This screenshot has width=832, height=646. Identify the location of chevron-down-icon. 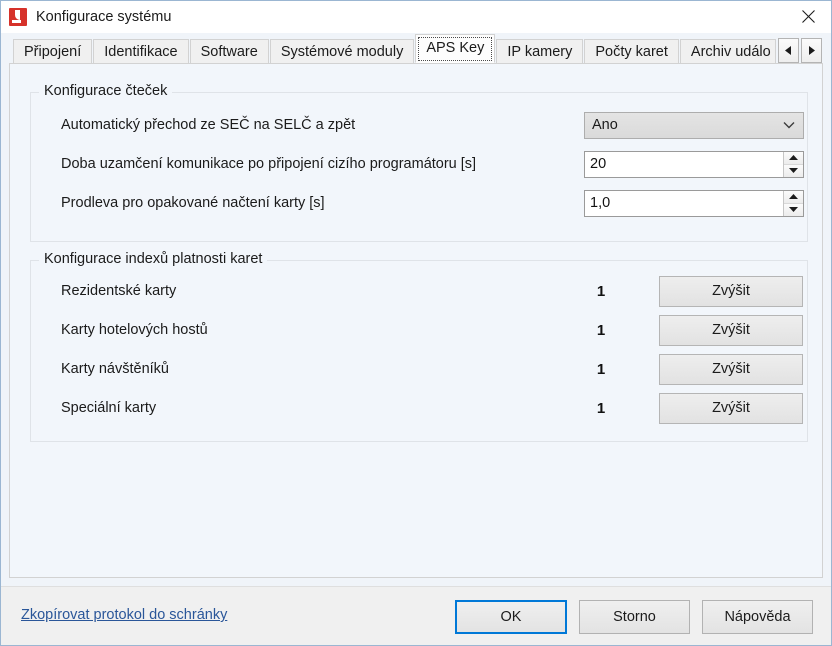
(789, 125).